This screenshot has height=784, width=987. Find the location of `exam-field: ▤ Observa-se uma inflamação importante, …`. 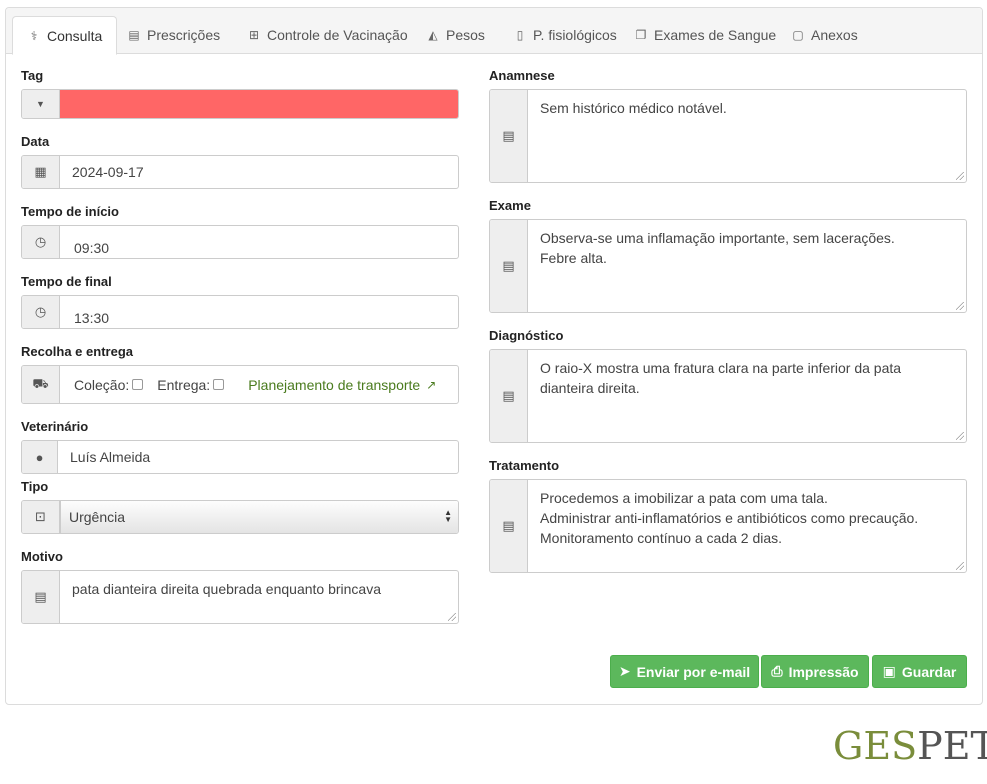

exam-field: ▤ Observa-se uma inflamação importante, … is located at coordinates (728, 266).